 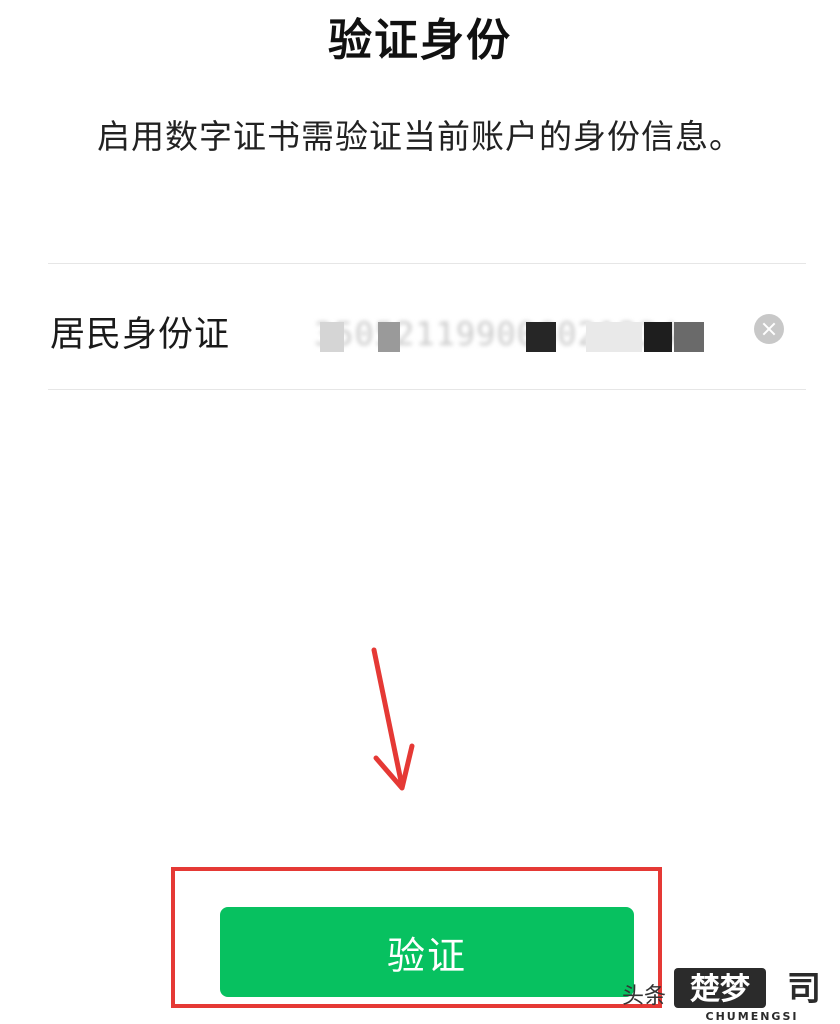 What do you see at coordinates (752, 1016) in the screenshot?
I see `svg-text: CHUMENGSI` at bounding box center [752, 1016].